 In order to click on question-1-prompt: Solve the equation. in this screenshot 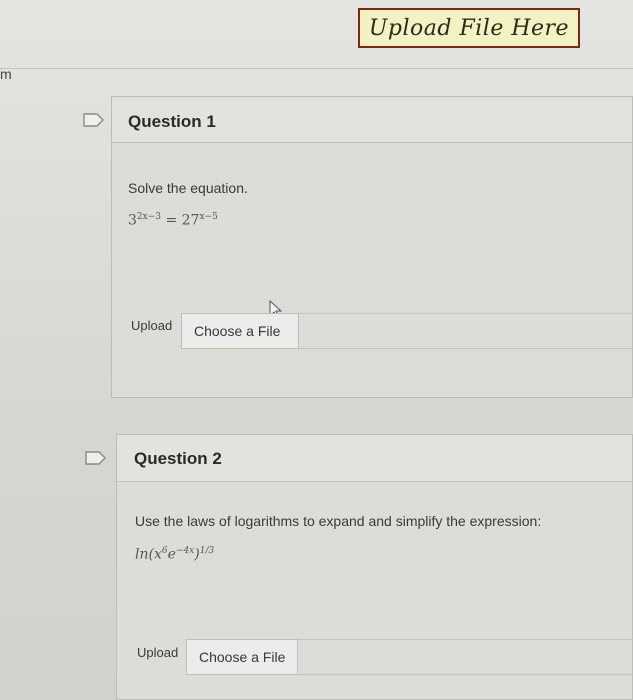, I will do `click(188, 188)`.